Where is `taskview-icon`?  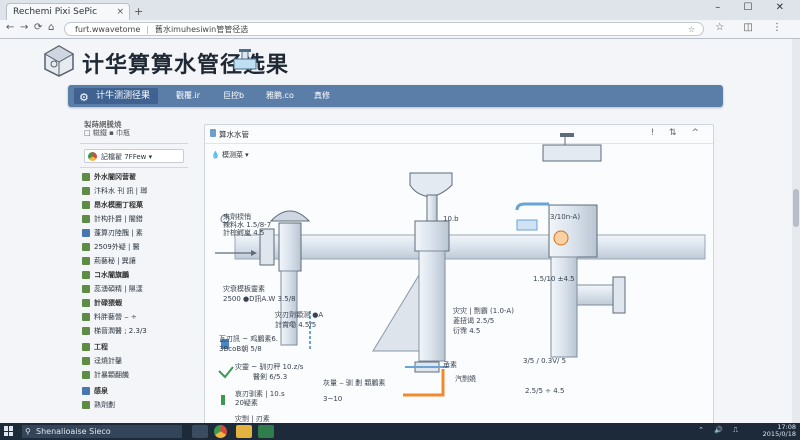 taskview-icon is located at coordinates (200, 431).